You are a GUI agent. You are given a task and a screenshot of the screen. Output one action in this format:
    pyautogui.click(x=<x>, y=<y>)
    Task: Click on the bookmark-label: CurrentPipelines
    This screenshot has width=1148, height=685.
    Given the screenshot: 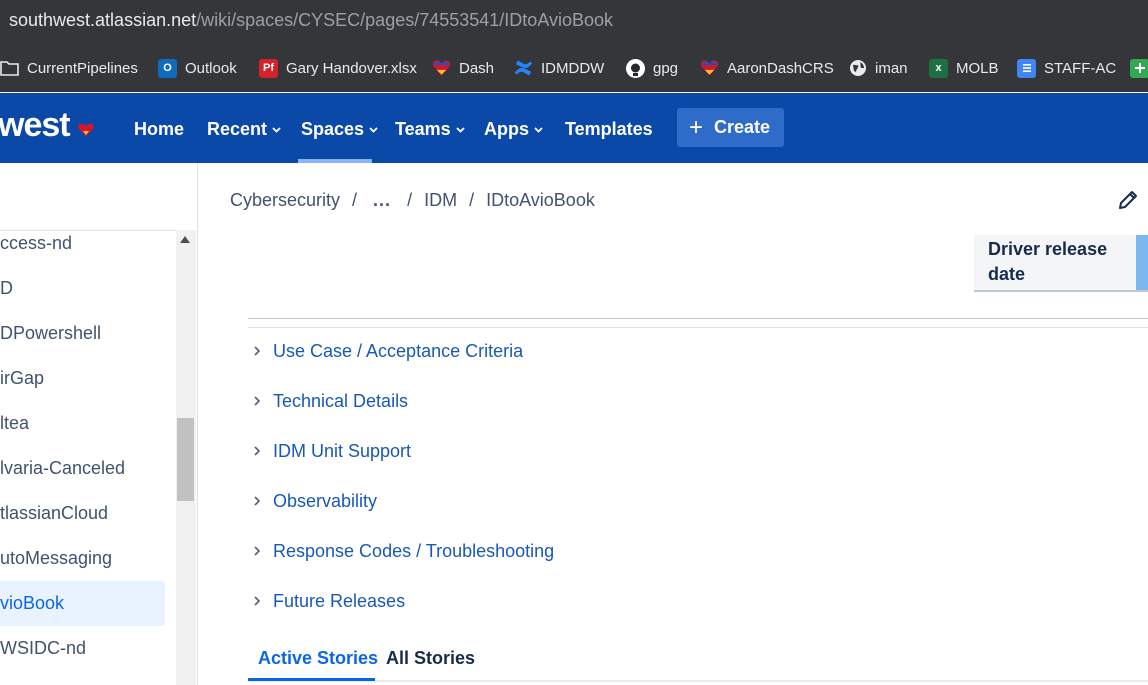 What is the action you would take?
    pyautogui.click(x=82, y=68)
    